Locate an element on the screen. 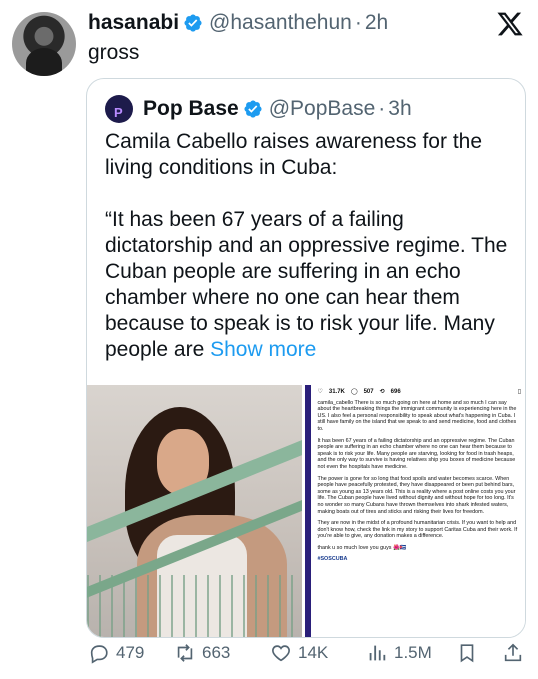  tweet-timestamp: 2h is located at coordinates (376, 23).